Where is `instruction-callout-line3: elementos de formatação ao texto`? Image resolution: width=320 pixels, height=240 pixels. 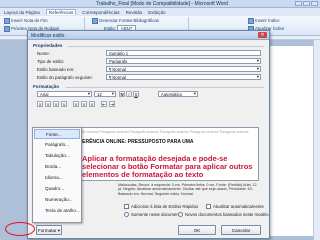 instruction-callout-line3: elementos de formatação ao texto is located at coordinates (143, 174).